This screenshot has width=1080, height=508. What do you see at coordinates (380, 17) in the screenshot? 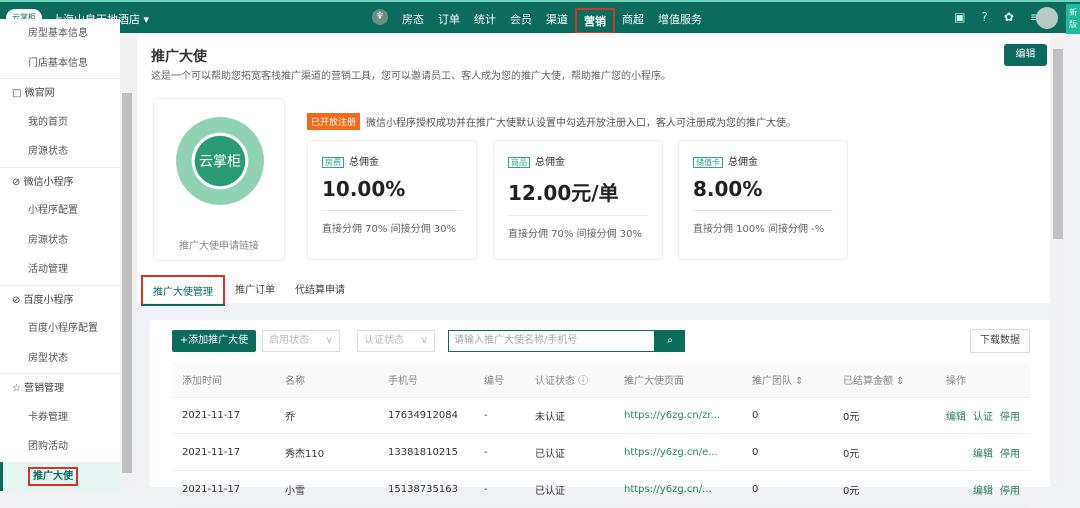
I see `pin-icon: ♆` at bounding box center [380, 17].